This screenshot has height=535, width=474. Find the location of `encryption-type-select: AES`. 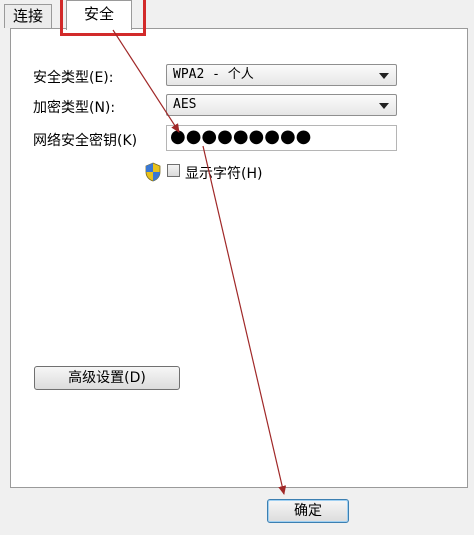

encryption-type-select: AES is located at coordinates (281, 105).